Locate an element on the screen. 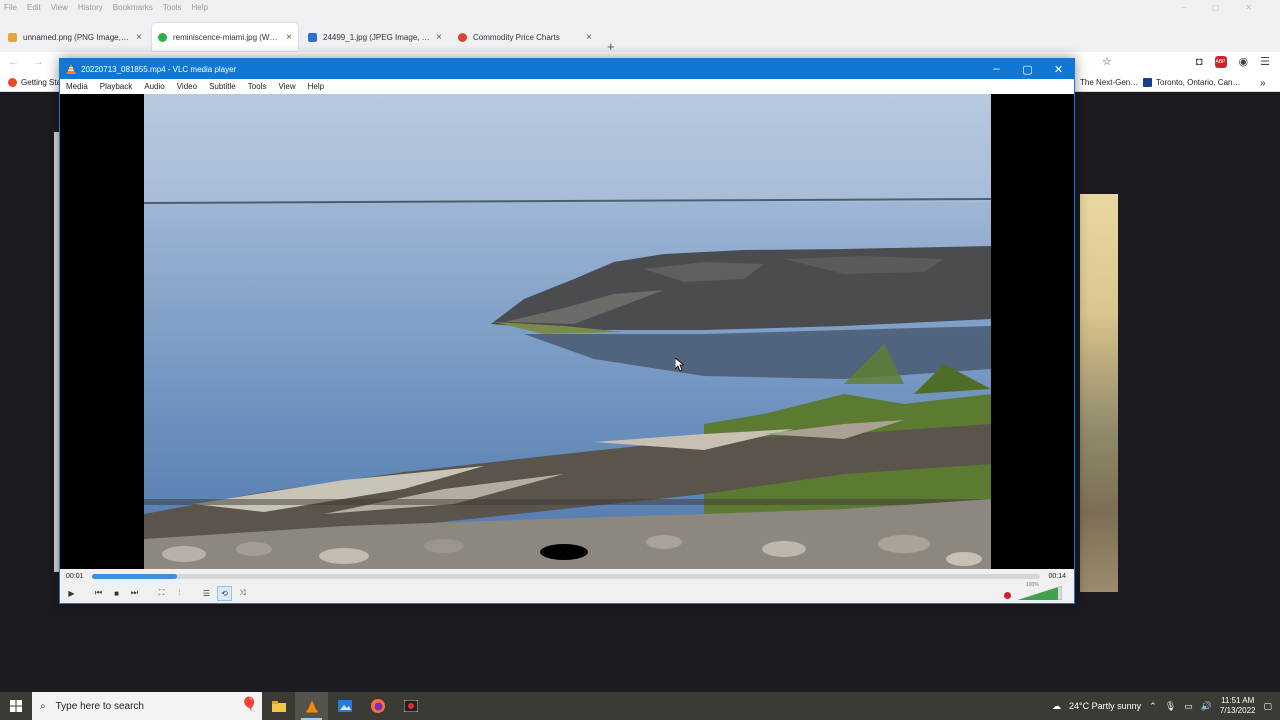 The image size is (1280, 720). file-explorer-taskbar-icon is located at coordinates (278, 706).